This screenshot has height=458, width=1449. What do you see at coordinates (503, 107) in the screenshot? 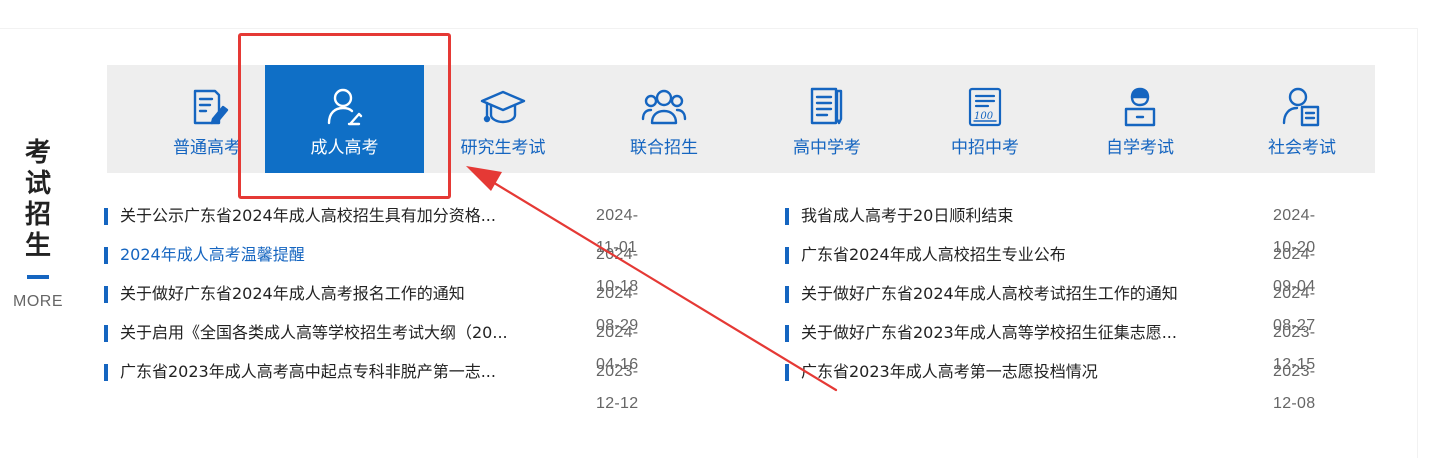
I see `graduation-cap-icon` at bounding box center [503, 107].